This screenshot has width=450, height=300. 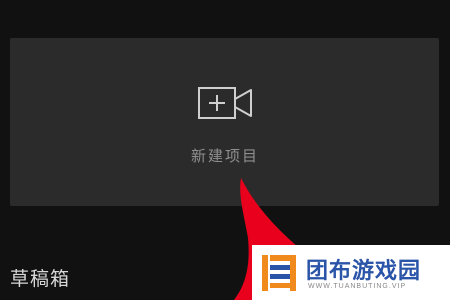 I want to click on new-project-label: 新建项目, so click(x=224, y=156).